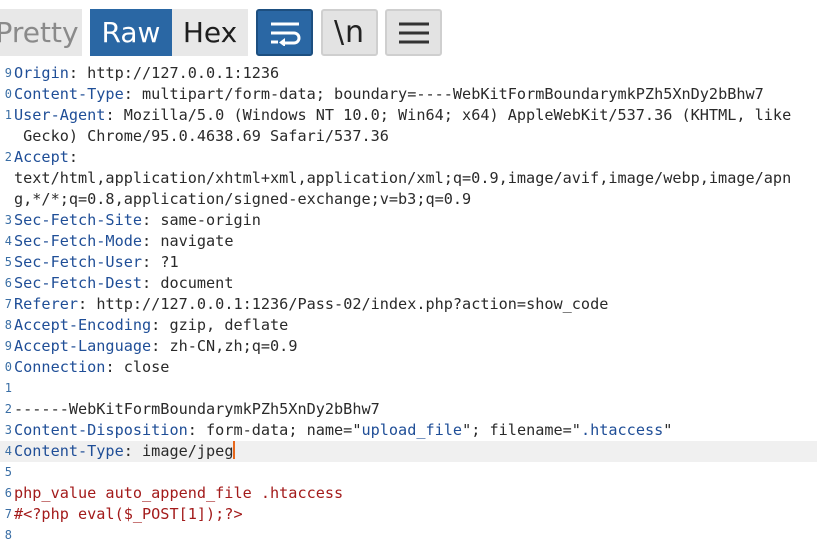 The image size is (817, 547). I want to click on line-content: Accept-Language: zh-CN,zh;q=0.9, so click(155, 346).